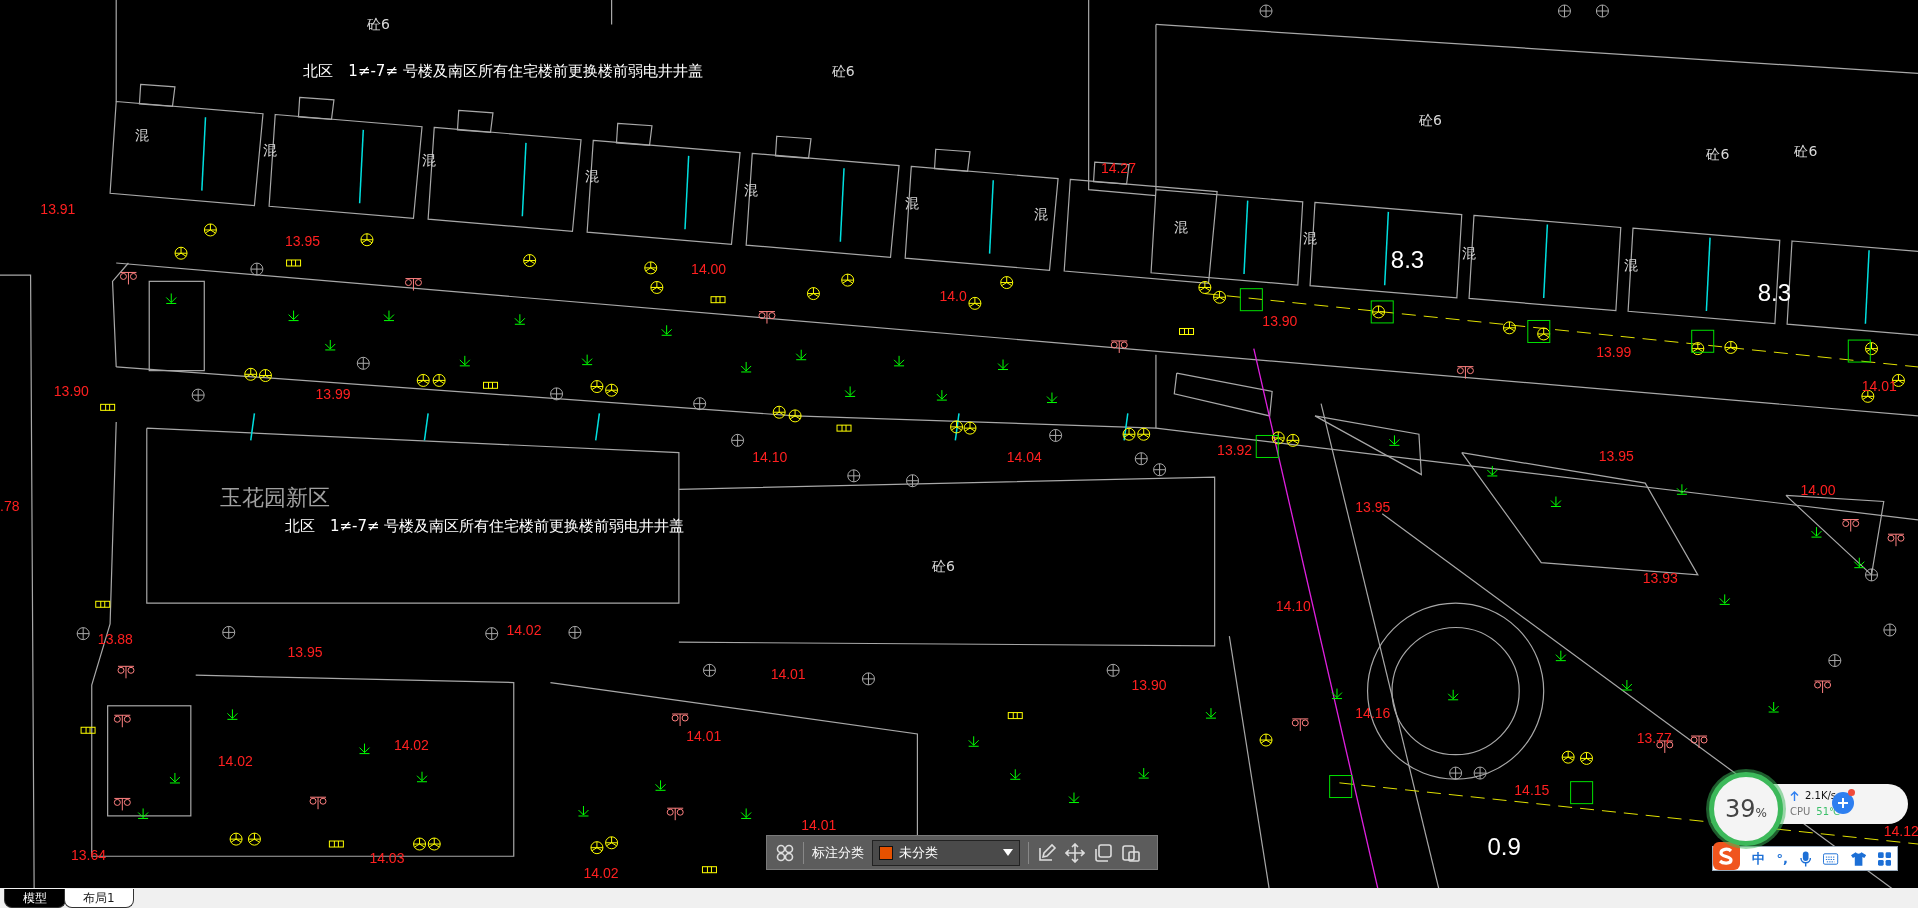 Image resolution: width=1918 pixels, height=908 pixels. I want to click on memory-usage-gauge: 39%, so click(1746, 809).